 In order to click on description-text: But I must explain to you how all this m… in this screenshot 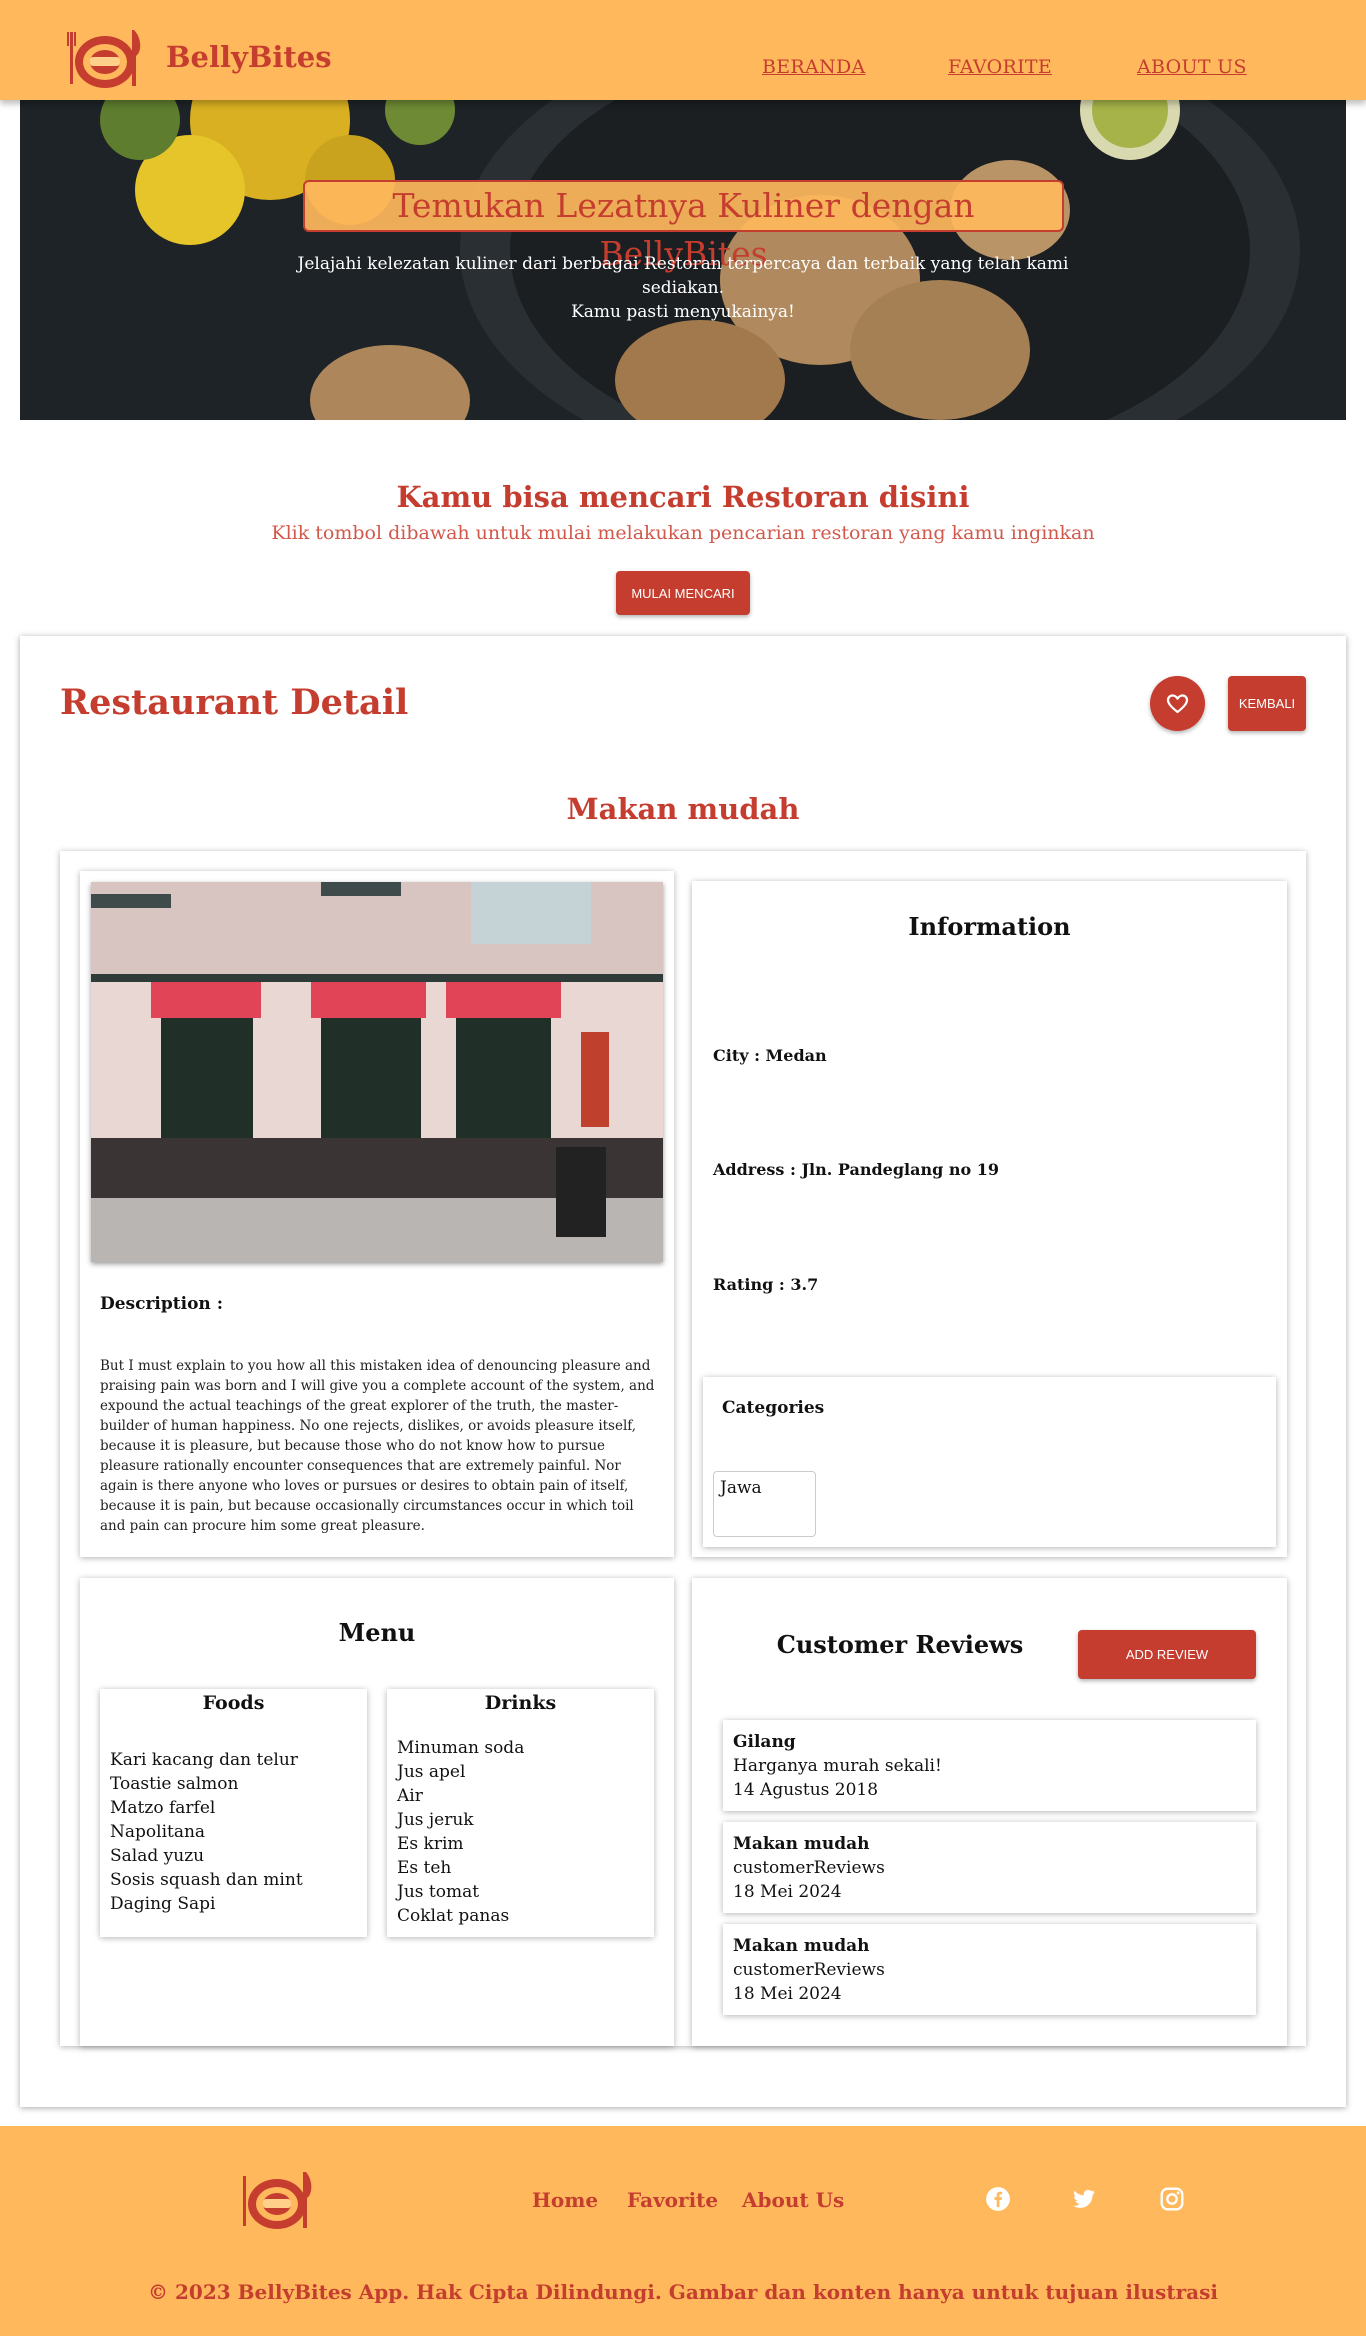, I will do `click(377, 1446)`.